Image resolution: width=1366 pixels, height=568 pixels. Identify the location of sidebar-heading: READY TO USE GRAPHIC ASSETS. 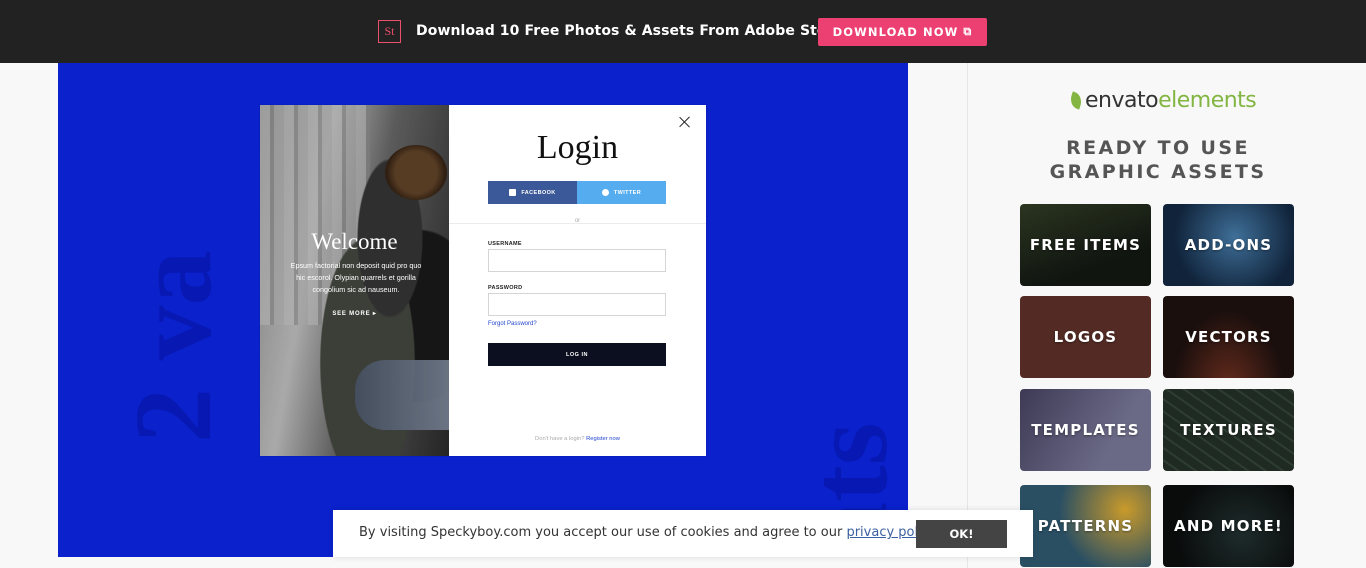
(1158, 160).